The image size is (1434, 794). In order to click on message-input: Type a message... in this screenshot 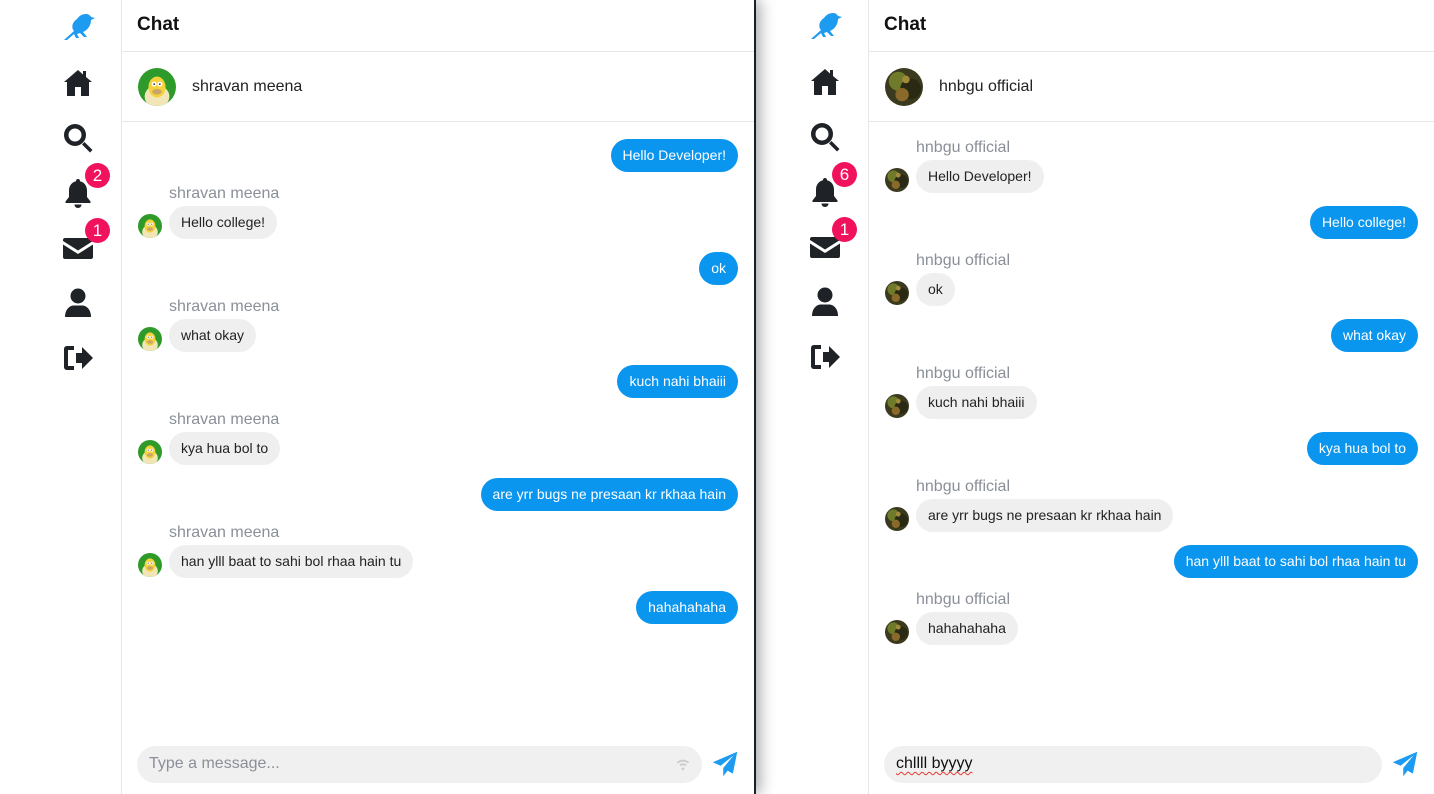, I will do `click(419, 764)`.